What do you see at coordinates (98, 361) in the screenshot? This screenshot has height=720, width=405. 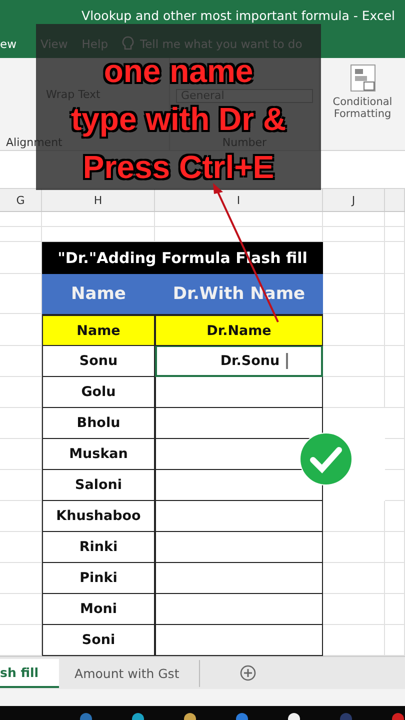 I see `table-cell: Sonu` at bounding box center [98, 361].